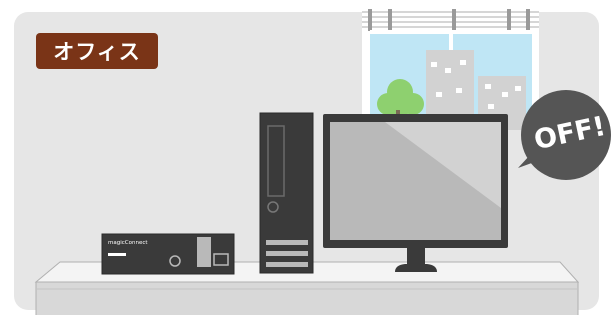 The image size is (614, 315). Describe the element at coordinates (286, 193) in the screenshot. I see `desktop-tower-icon` at that location.